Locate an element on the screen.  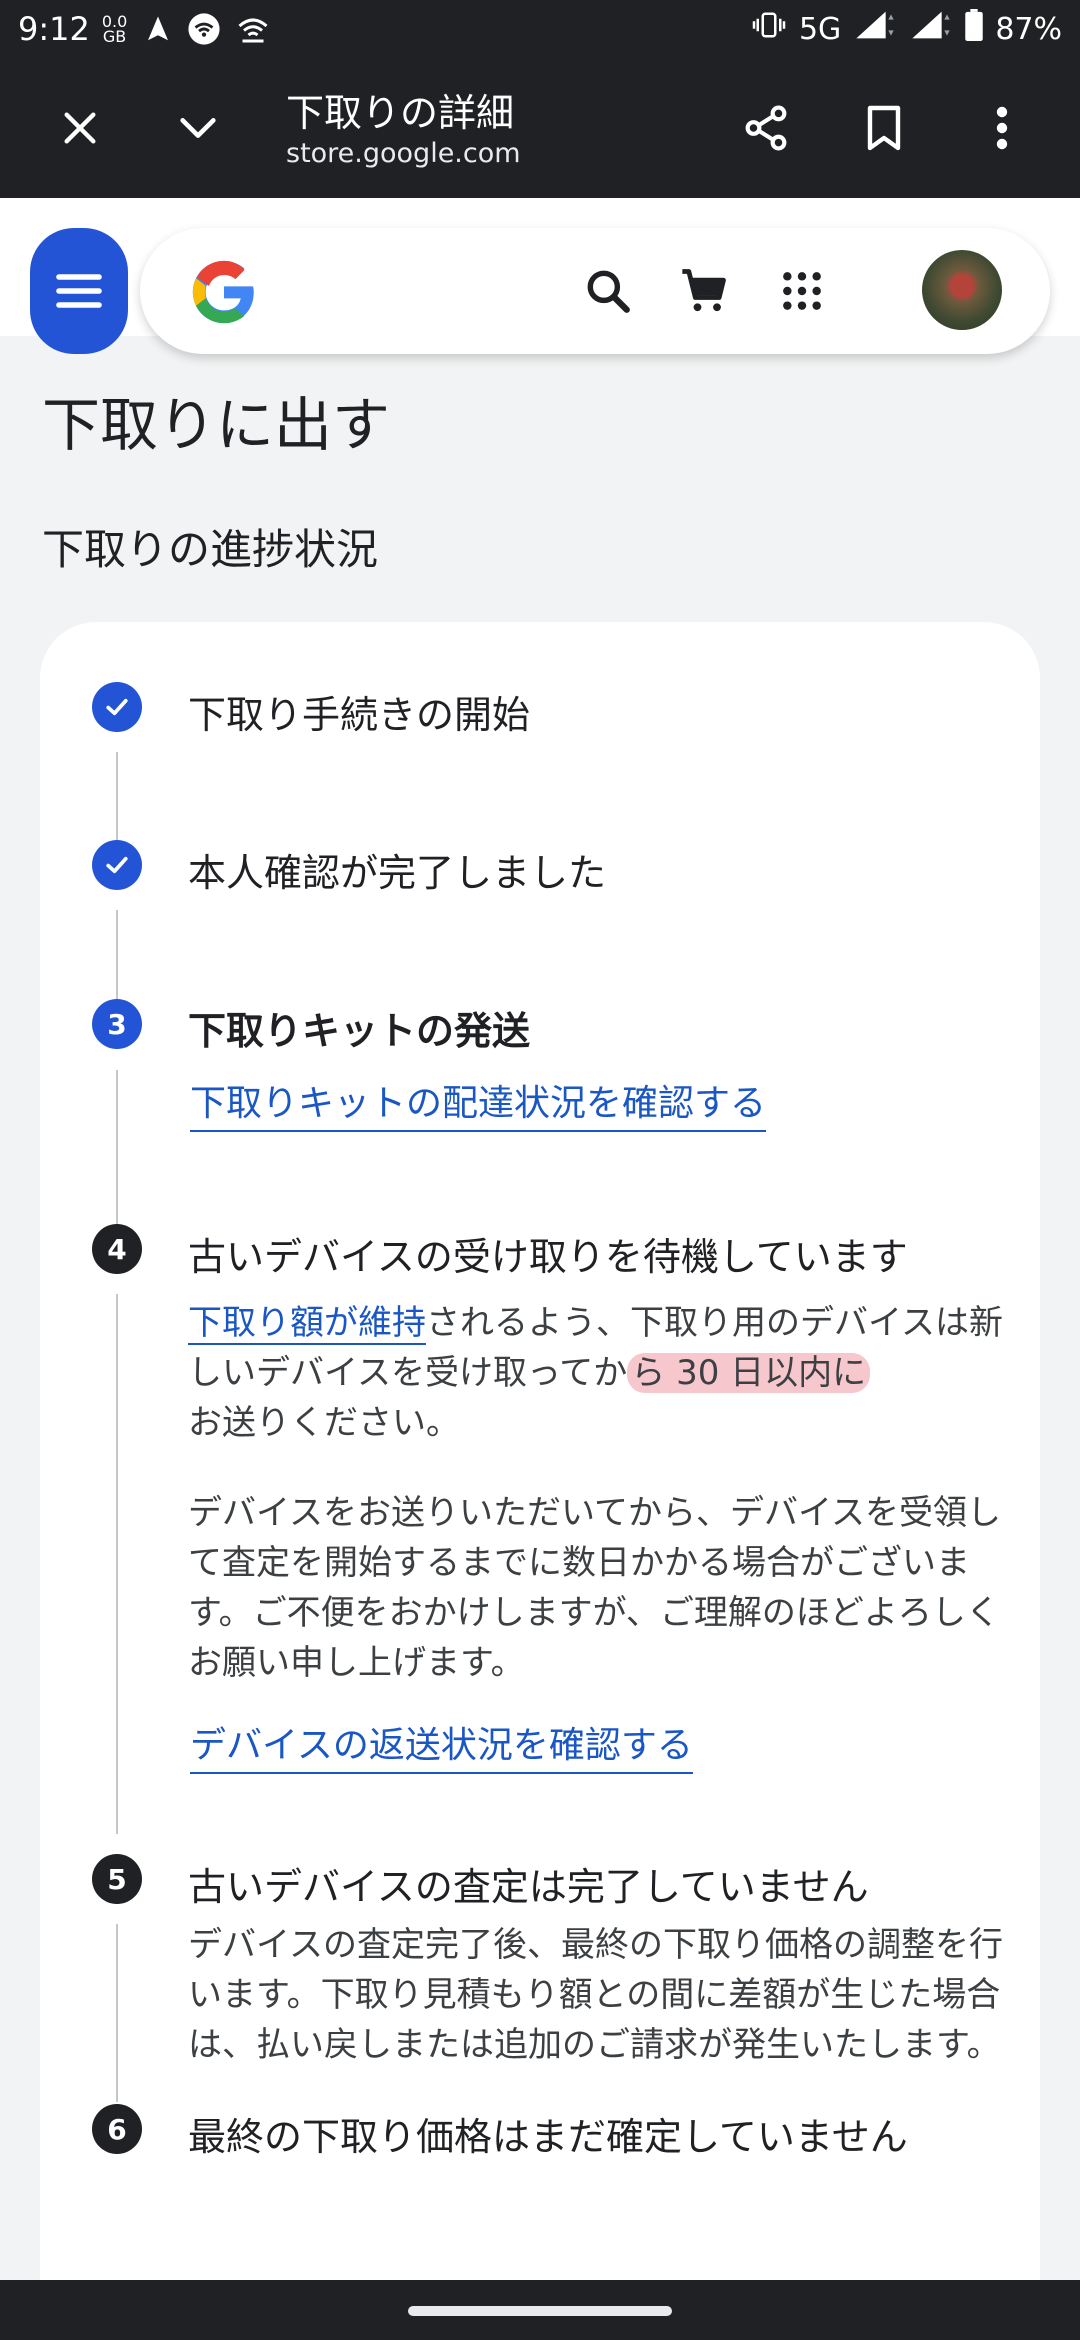
step-1-check-marker is located at coordinates (117, 707).